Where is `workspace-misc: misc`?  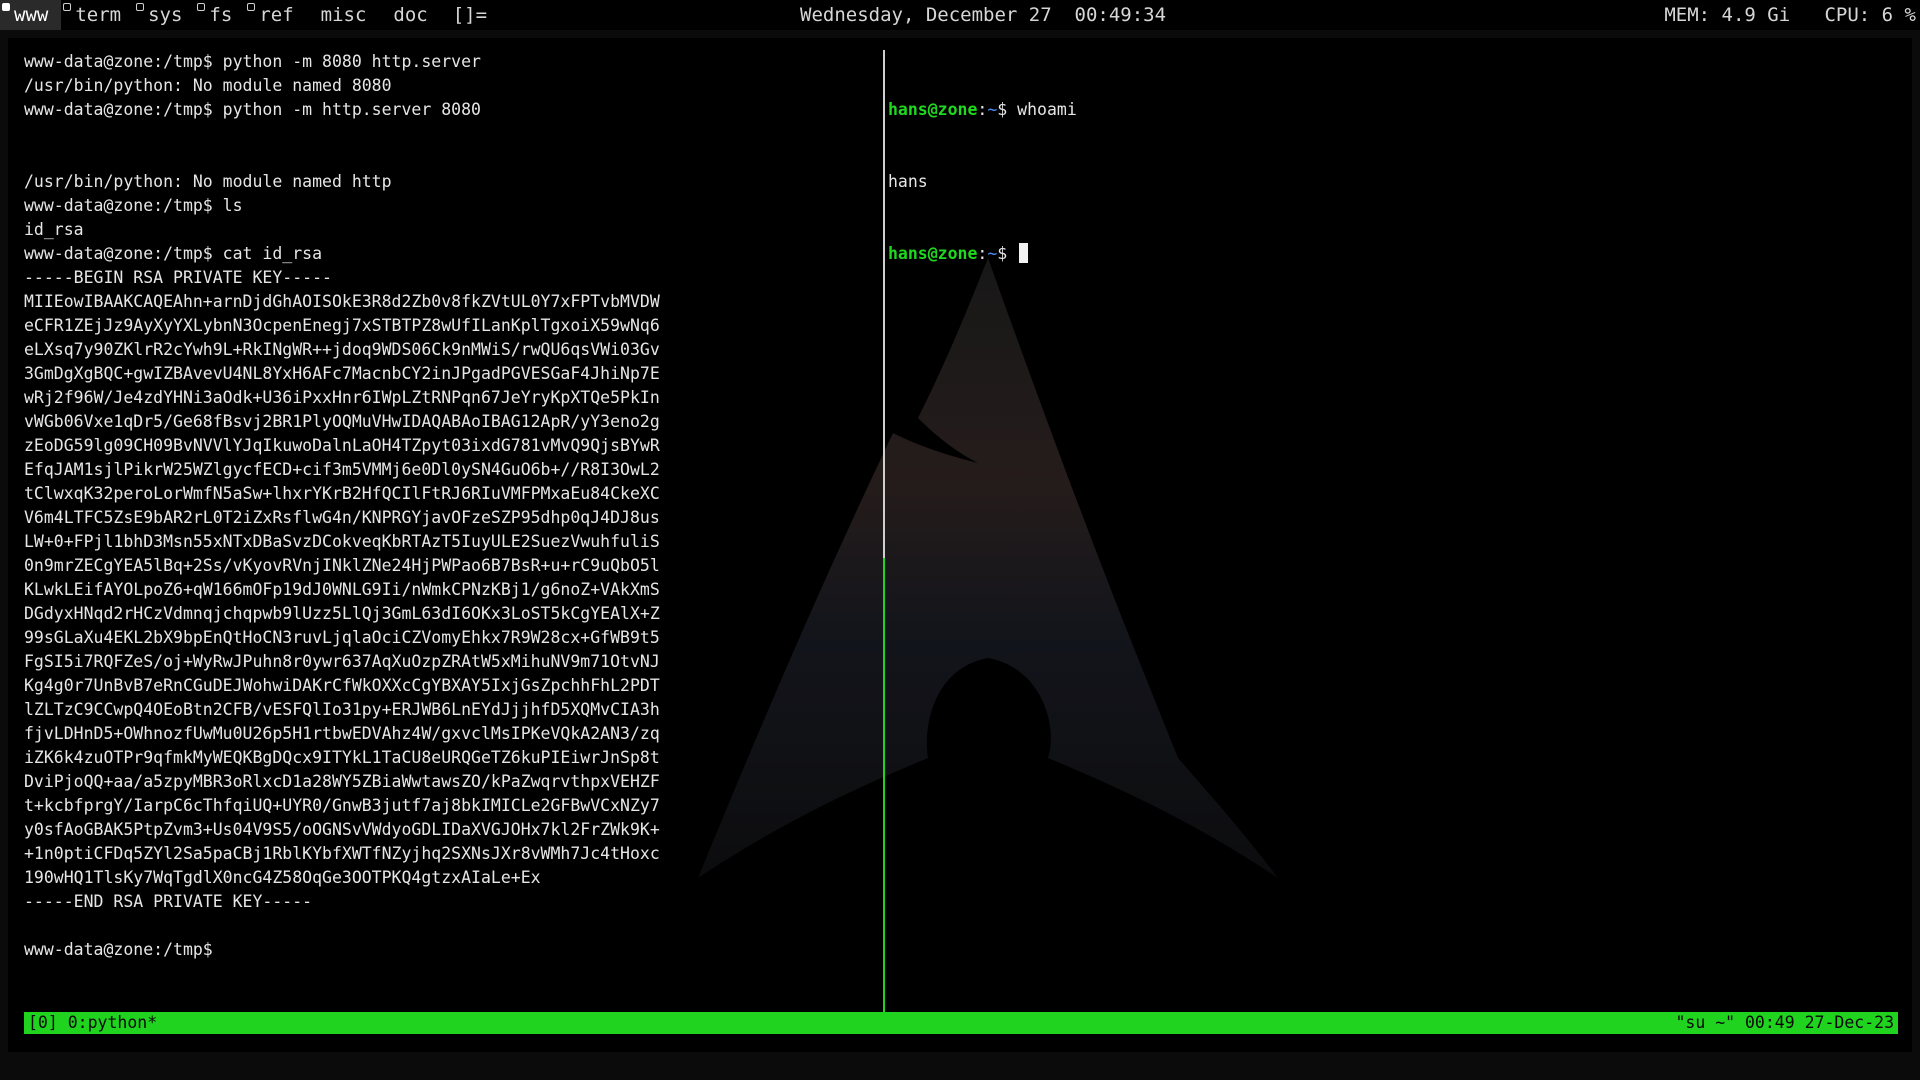 workspace-misc: misc is located at coordinates (343, 15).